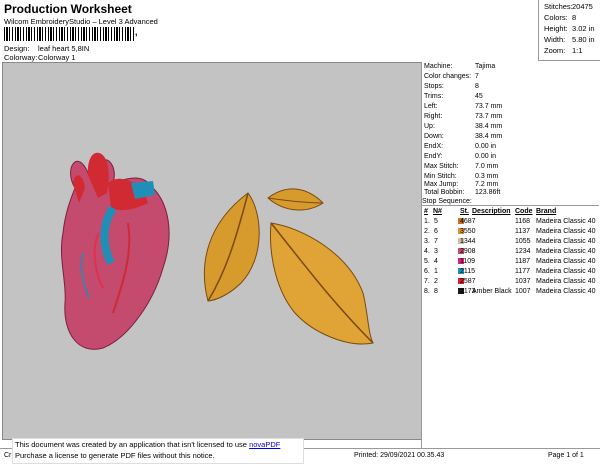  I want to click on row-number: 5., so click(427, 261).